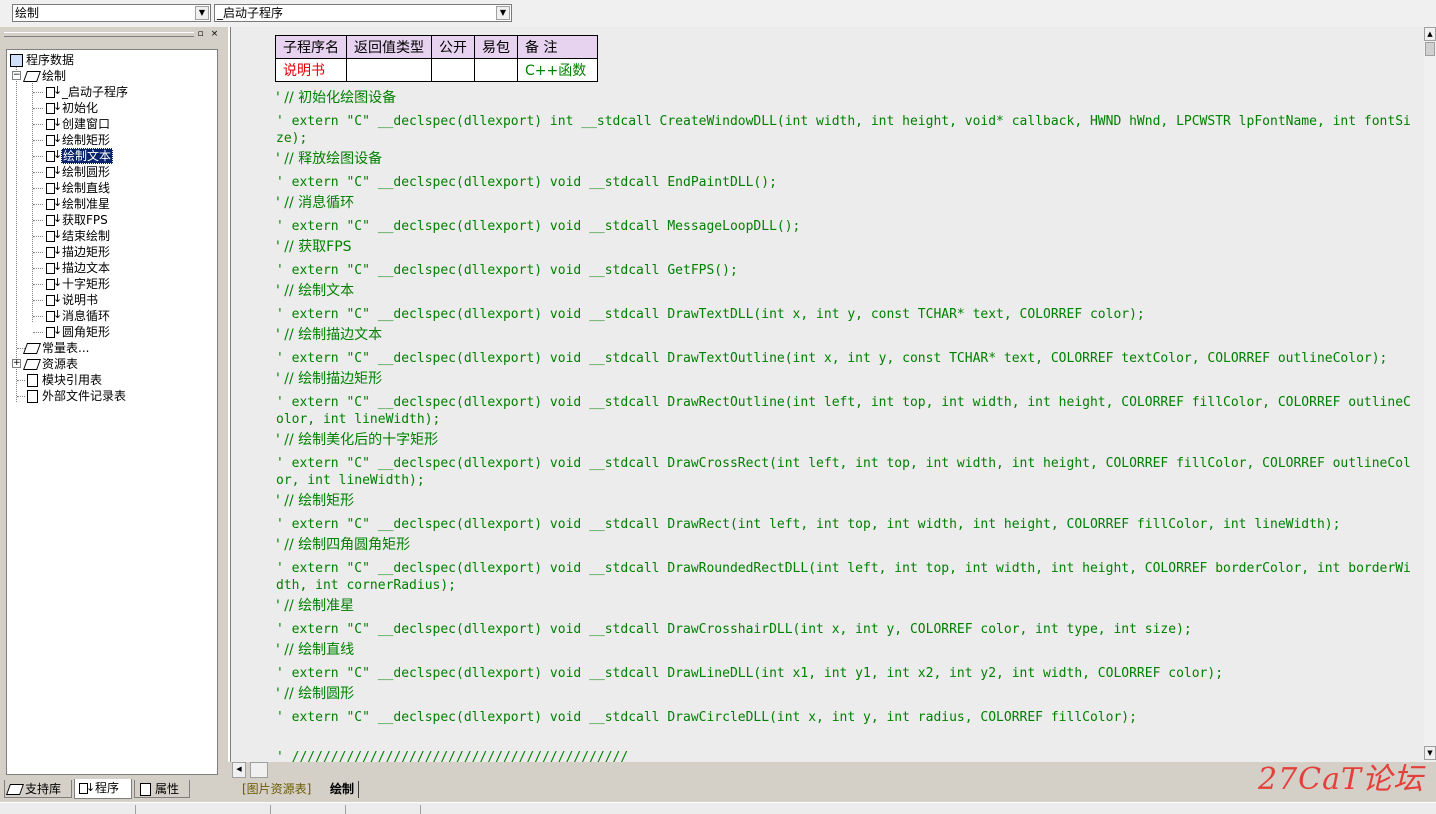 The height and width of the screenshot is (814, 1436). I want to click on vertical-scrollbar: ▲ ▼, so click(1430, 394).